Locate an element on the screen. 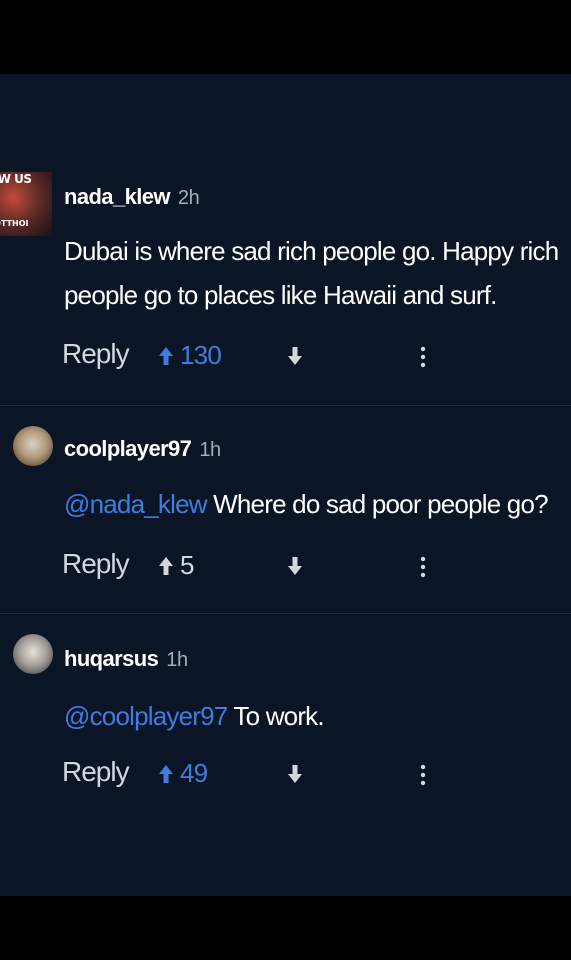 Image resolution: width=571 pixels, height=960 pixels. username: huqarsus is located at coordinates (111, 659).